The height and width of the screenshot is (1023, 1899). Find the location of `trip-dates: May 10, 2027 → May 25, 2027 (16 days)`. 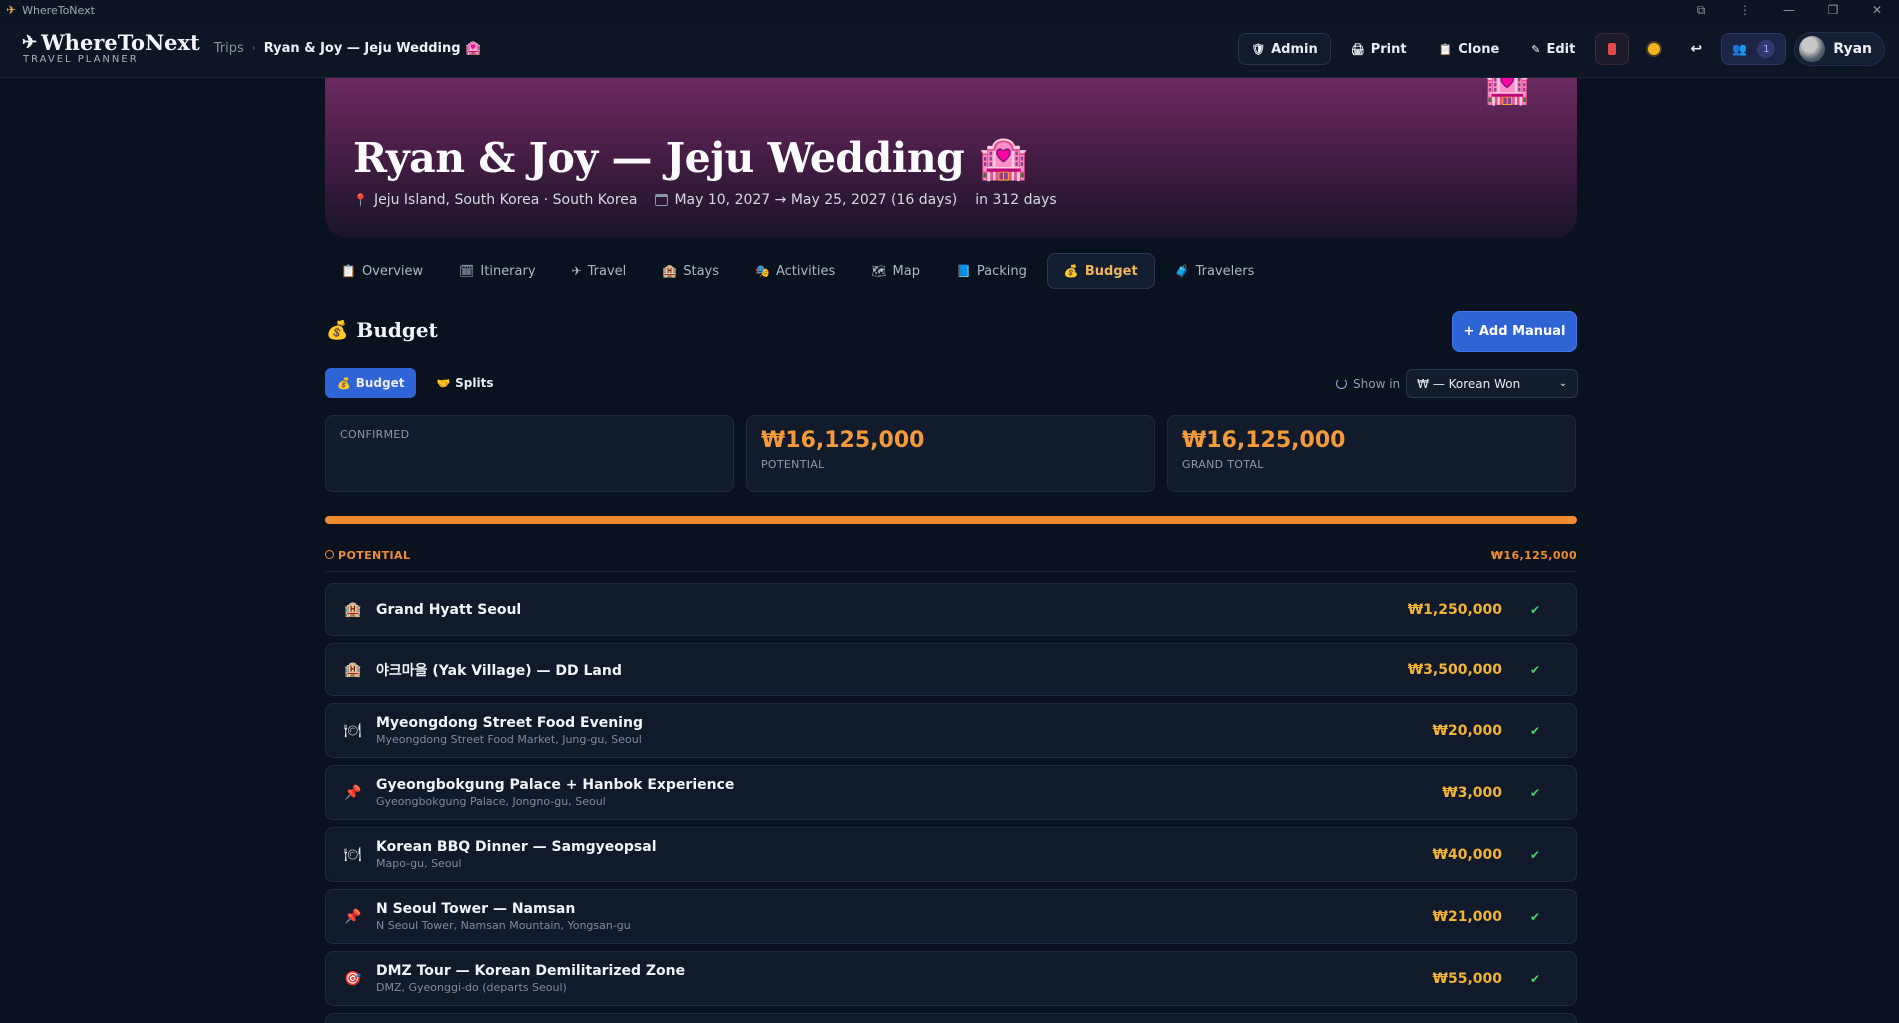

trip-dates: May 10, 2027 → May 25, 2027 (16 days) is located at coordinates (806, 200).